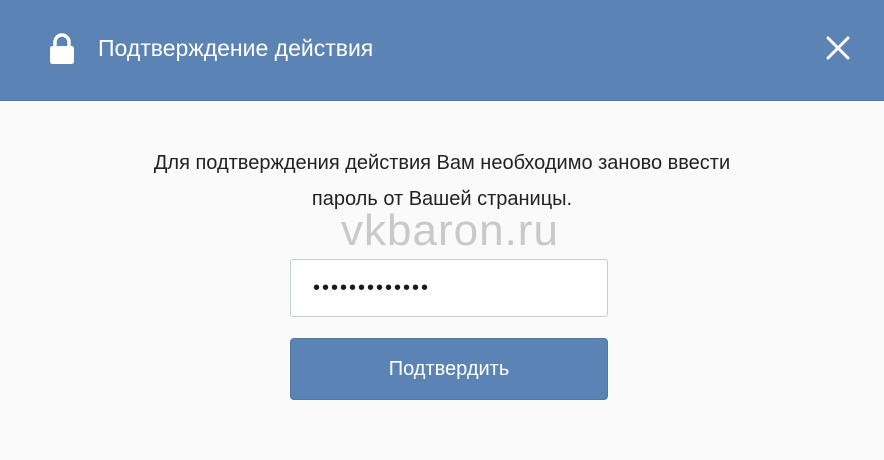 Image resolution: width=884 pixels, height=460 pixels. Describe the element at coordinates (838, 48) in the screenshot. I see `close-icon` at that location.